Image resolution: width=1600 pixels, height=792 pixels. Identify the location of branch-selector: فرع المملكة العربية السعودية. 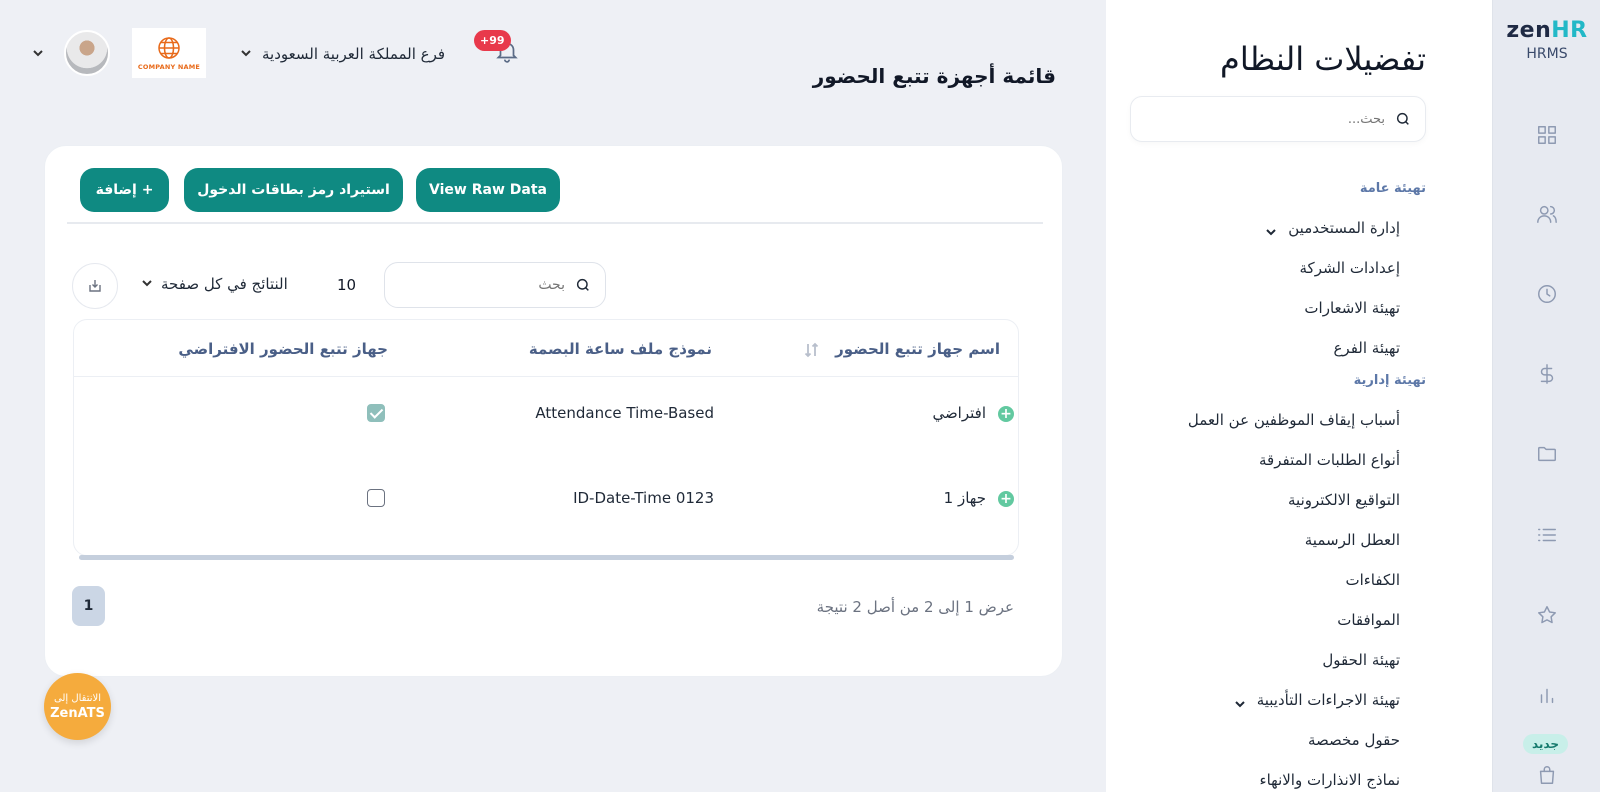
(342, 54).